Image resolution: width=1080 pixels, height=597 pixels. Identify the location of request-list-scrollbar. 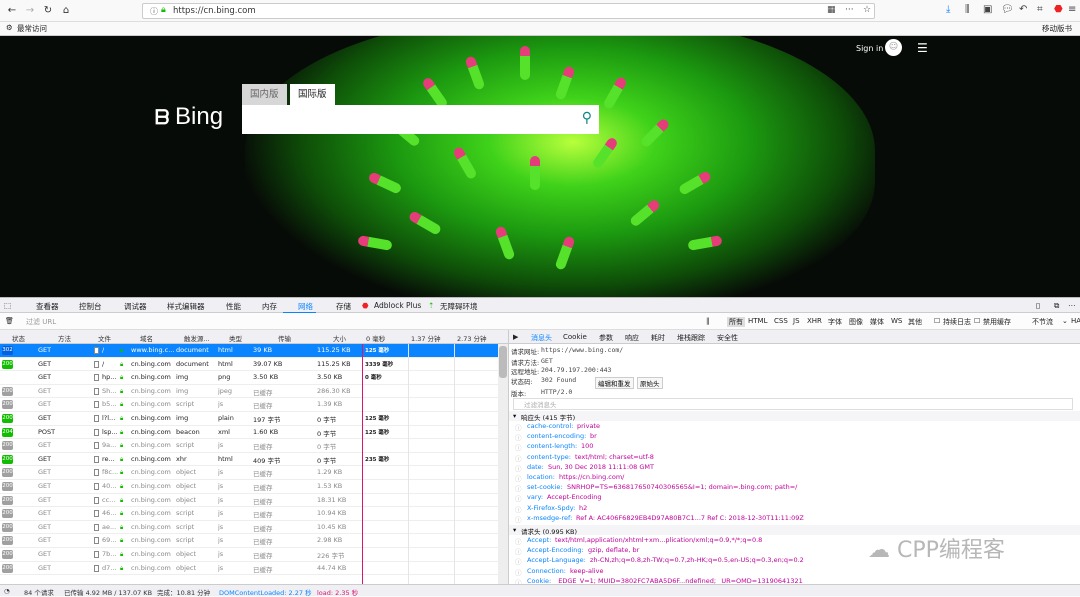
(503, 464).